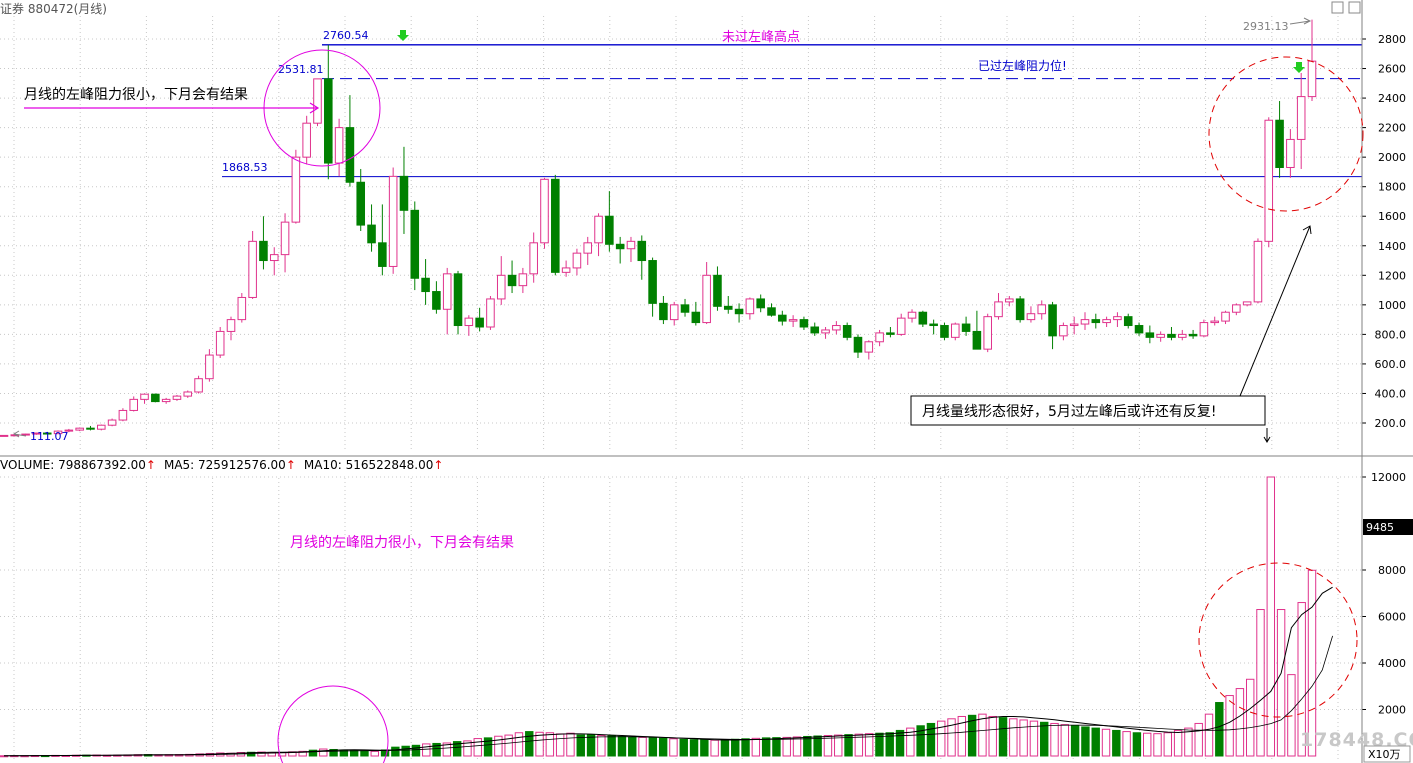 The image size is (1413, 763). I want to click on volume-tick-label: 12000, so click(1388, 477).